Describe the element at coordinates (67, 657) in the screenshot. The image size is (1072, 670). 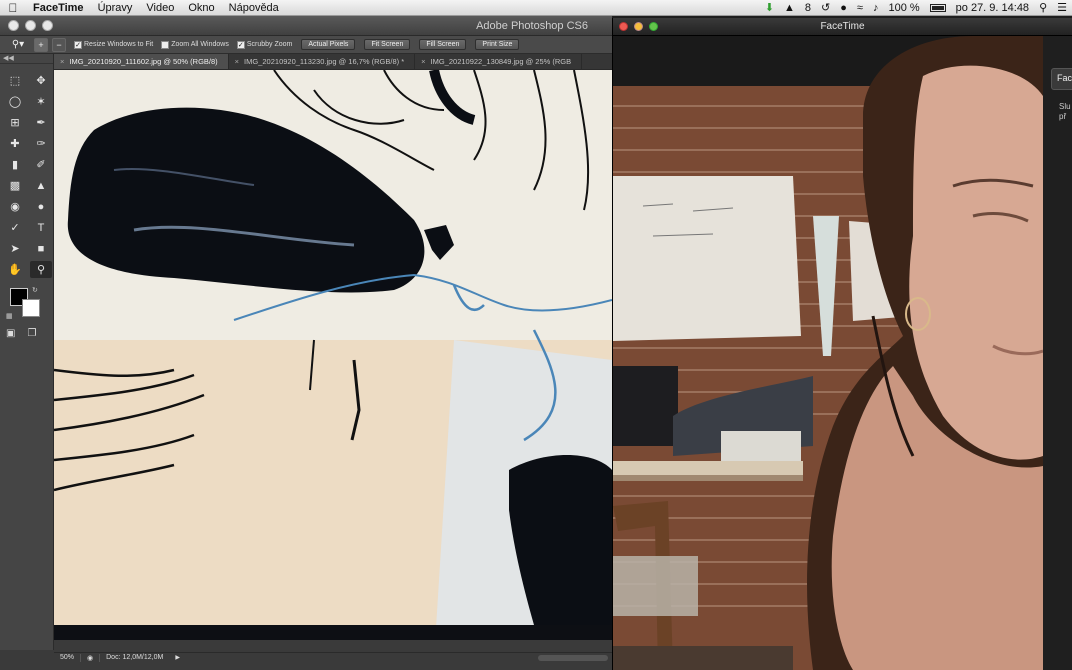
I see `zoom-level: 50%` at that location.